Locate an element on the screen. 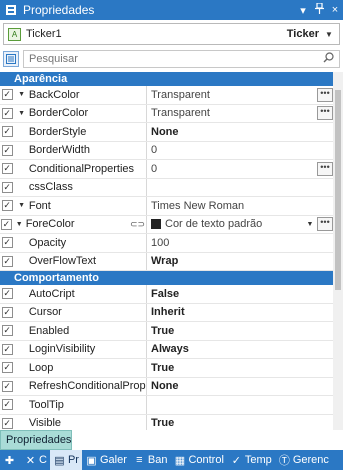 This screenshot has height=470, width=343. property-row-enabled: ✓ Enabled True▼ is located at coordinates (171, 331).